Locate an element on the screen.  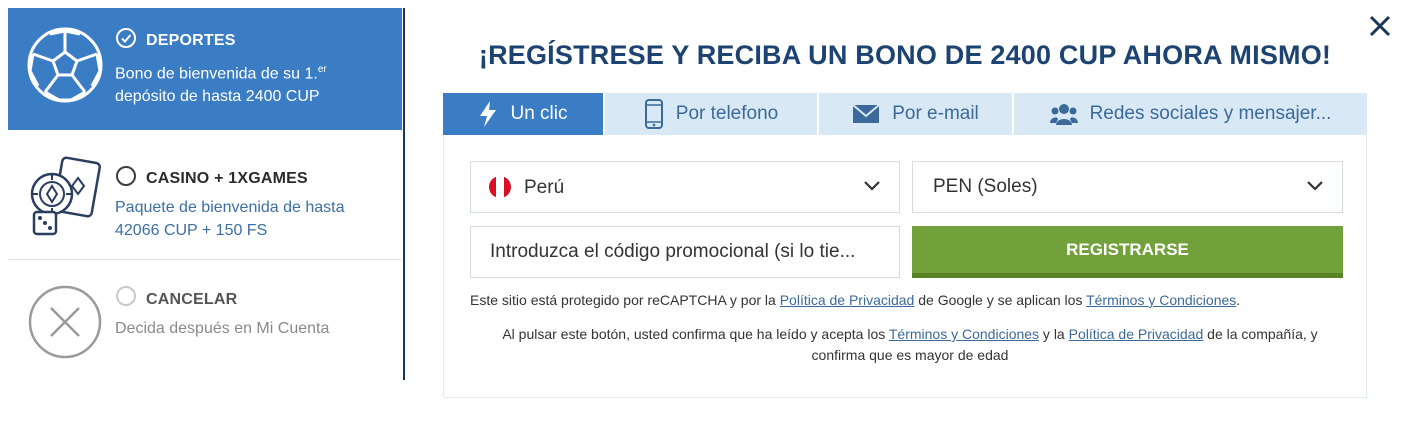
currency-select: PEN (Soles) is located at coordinates (1127, 187).